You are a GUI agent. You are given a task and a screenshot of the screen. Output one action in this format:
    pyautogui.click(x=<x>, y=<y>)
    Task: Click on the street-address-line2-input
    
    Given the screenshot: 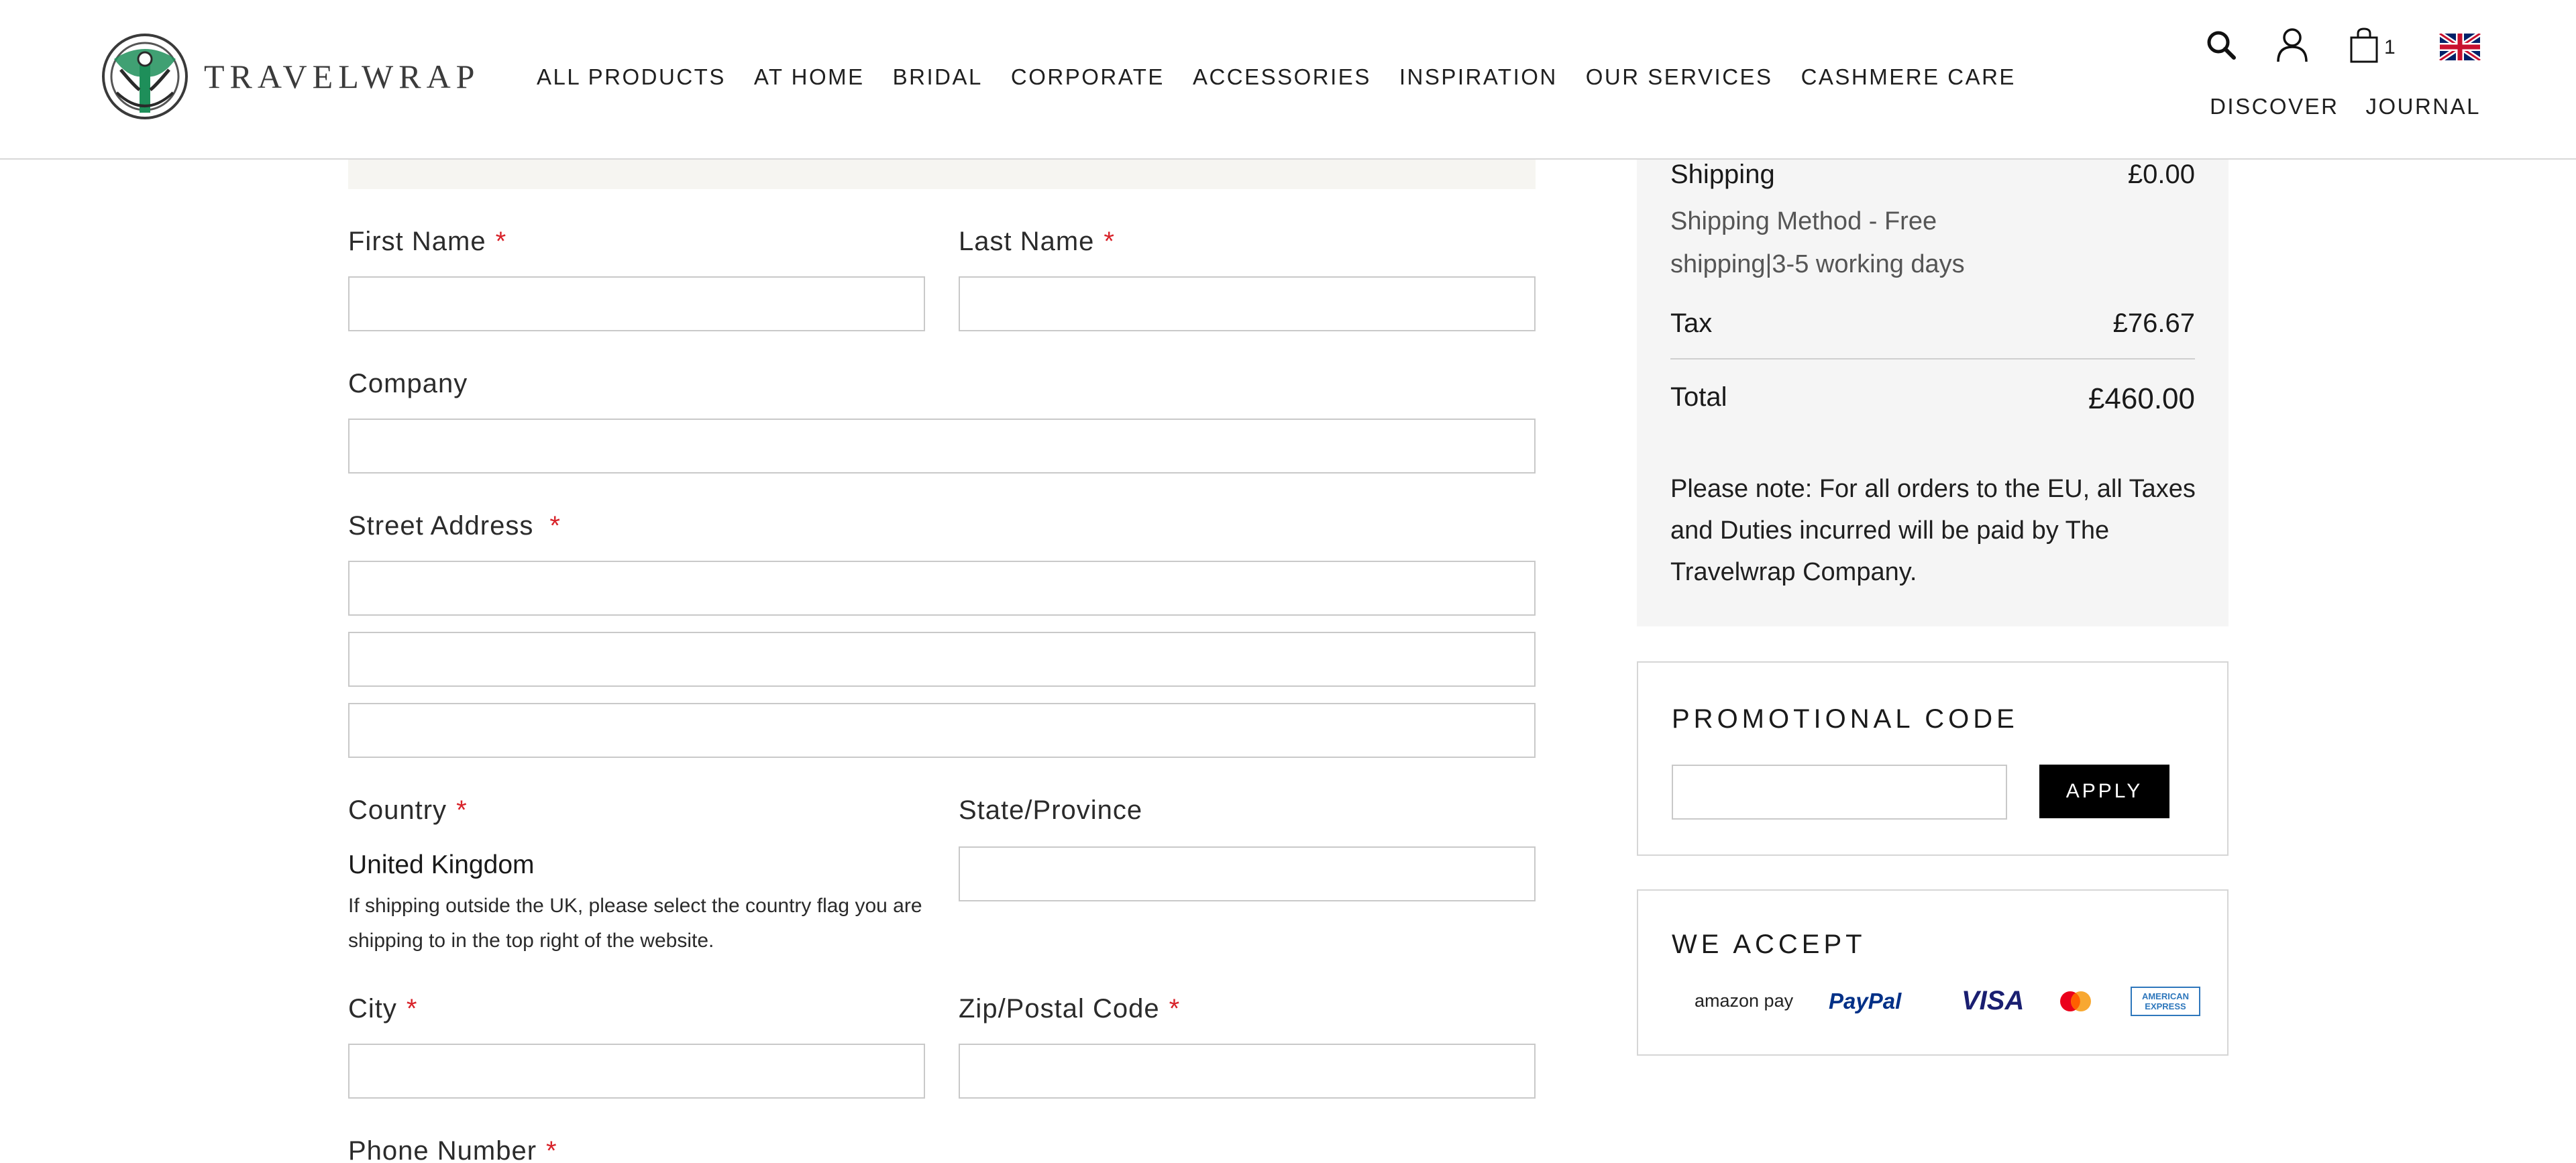 What is the action you would take?
    pyautogui.click(x=942, y=659)
    